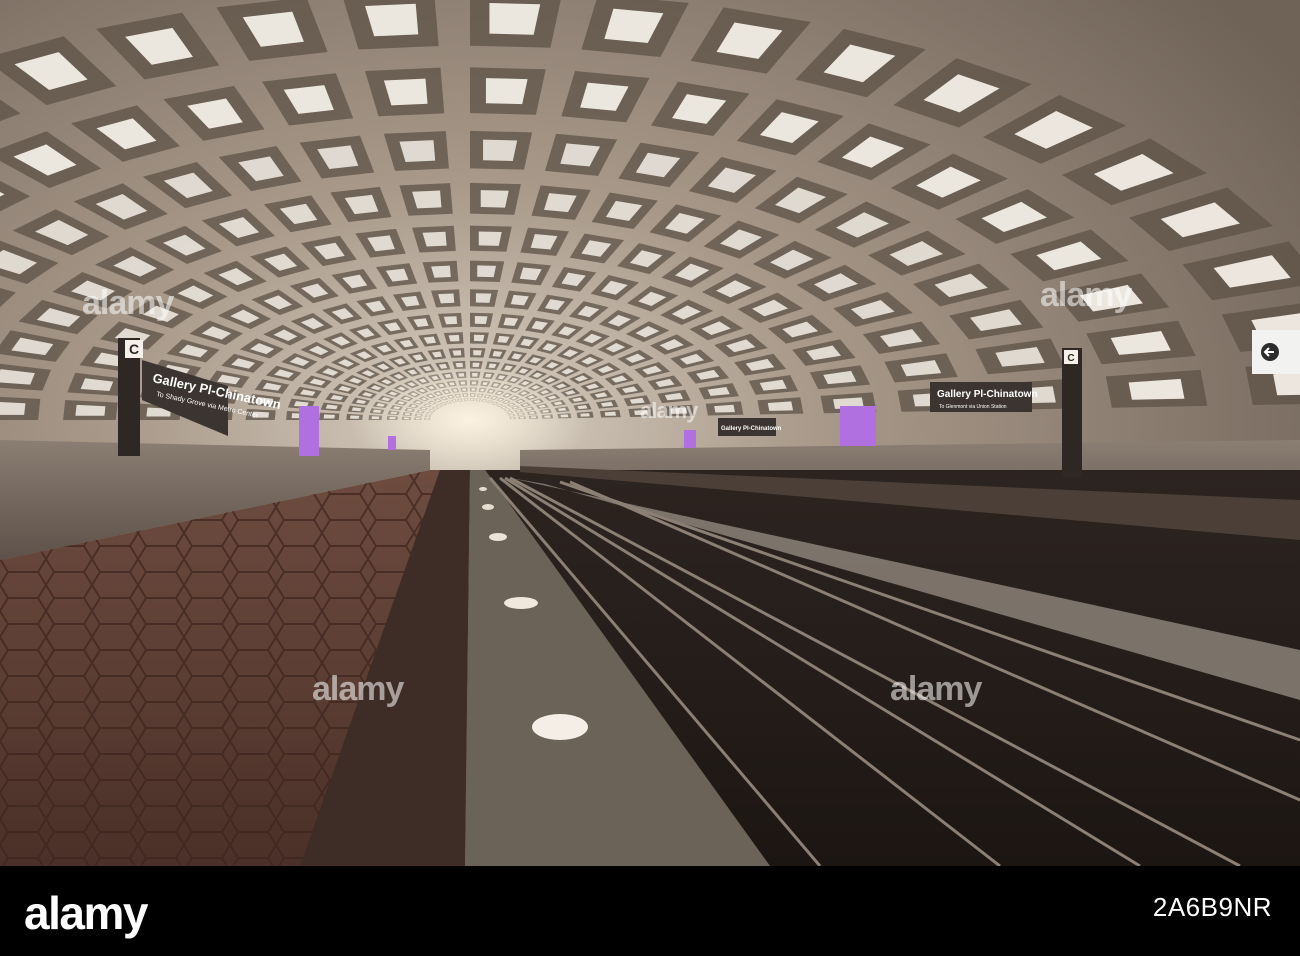 Image resolution: width=1300 pixels, height=956 pixels. What do you see at coordinates (973, 407) in the screenshot?
I see `right-sign-subtitle: To Glenmont via Union Station` at bounding box center [973, 407].